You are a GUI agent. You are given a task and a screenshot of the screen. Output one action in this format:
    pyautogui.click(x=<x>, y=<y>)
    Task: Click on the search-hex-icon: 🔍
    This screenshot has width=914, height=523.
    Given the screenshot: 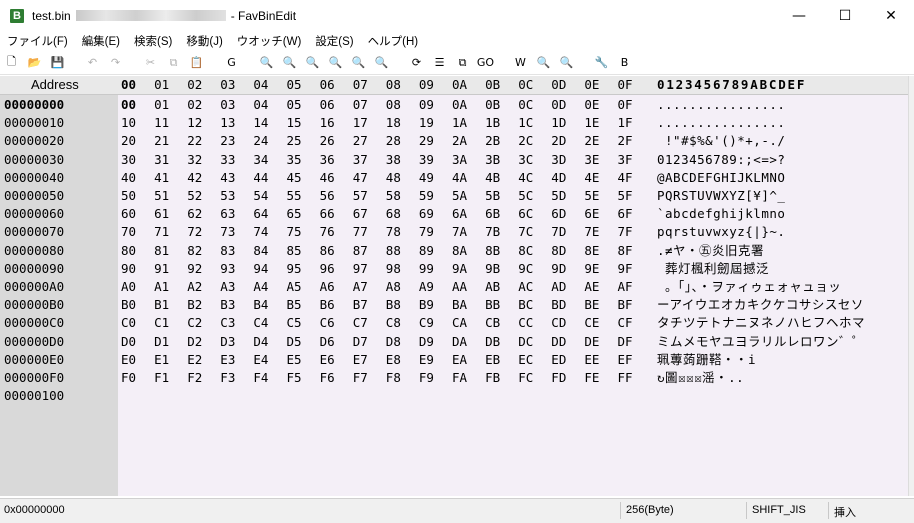 What is the action you would take?
    pyautogui.click(x=335, y=62)
    